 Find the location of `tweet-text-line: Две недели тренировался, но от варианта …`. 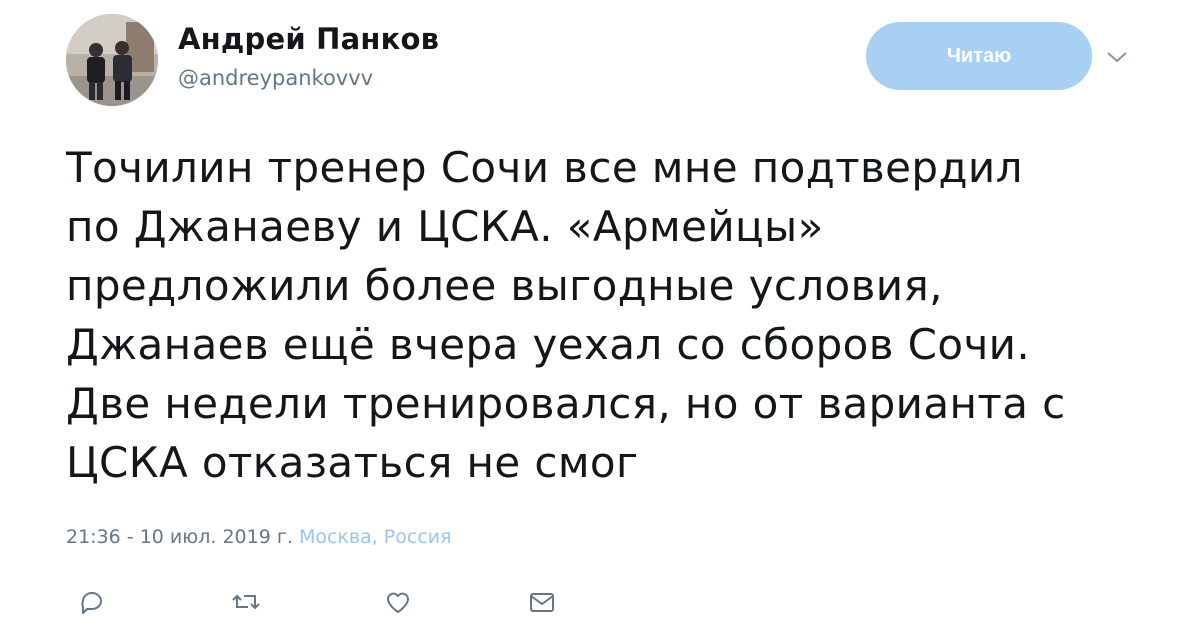

tweet-text-line: Две недели тренировался, но от варианта … is located at coordinates (566, 403).